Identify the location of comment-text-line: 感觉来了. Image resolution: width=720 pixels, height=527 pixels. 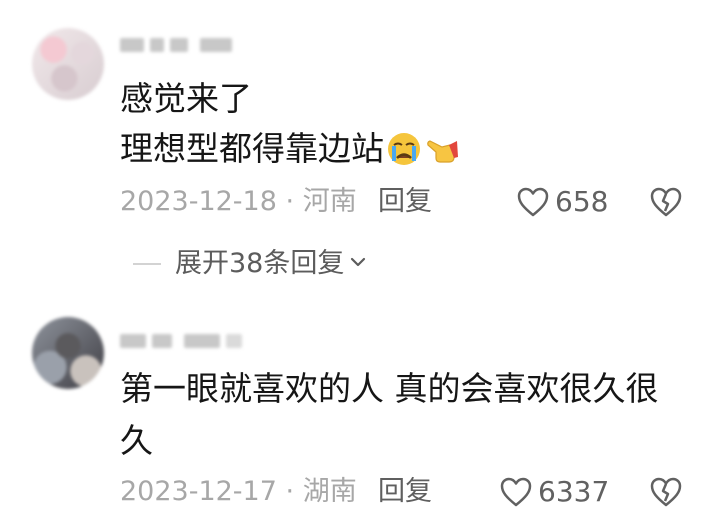
(186, 99).